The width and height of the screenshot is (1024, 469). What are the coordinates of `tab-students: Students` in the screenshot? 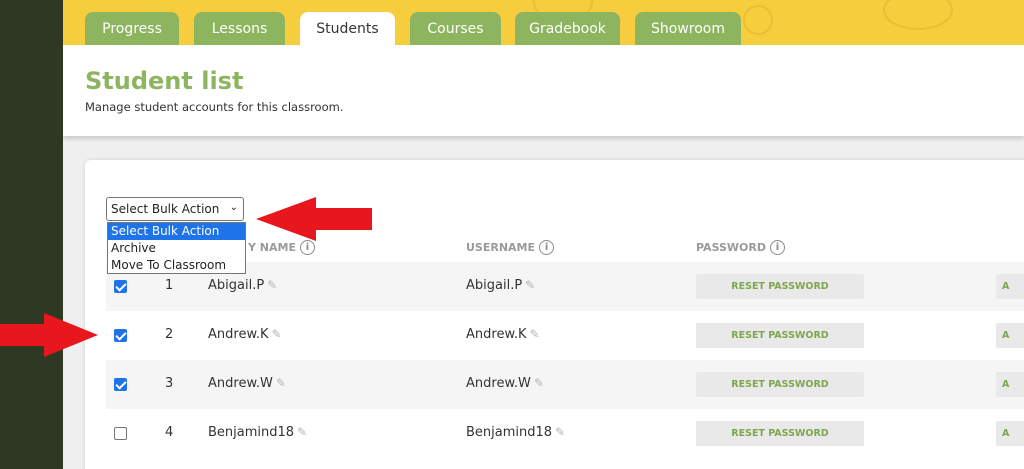 It's located at (347, 28).